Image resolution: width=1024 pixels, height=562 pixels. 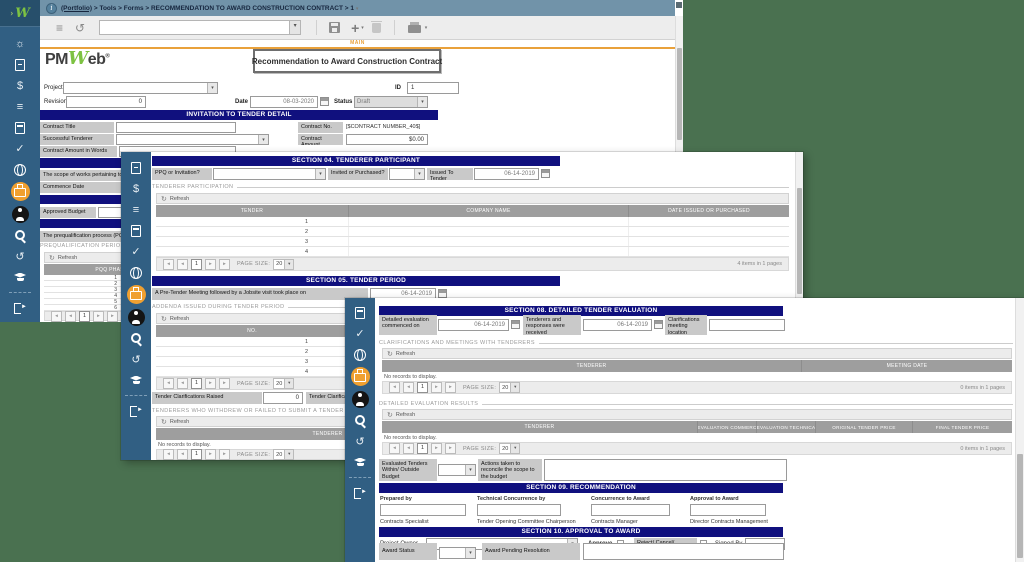 I want to click on delete-icon, so click(x=376, y=26).